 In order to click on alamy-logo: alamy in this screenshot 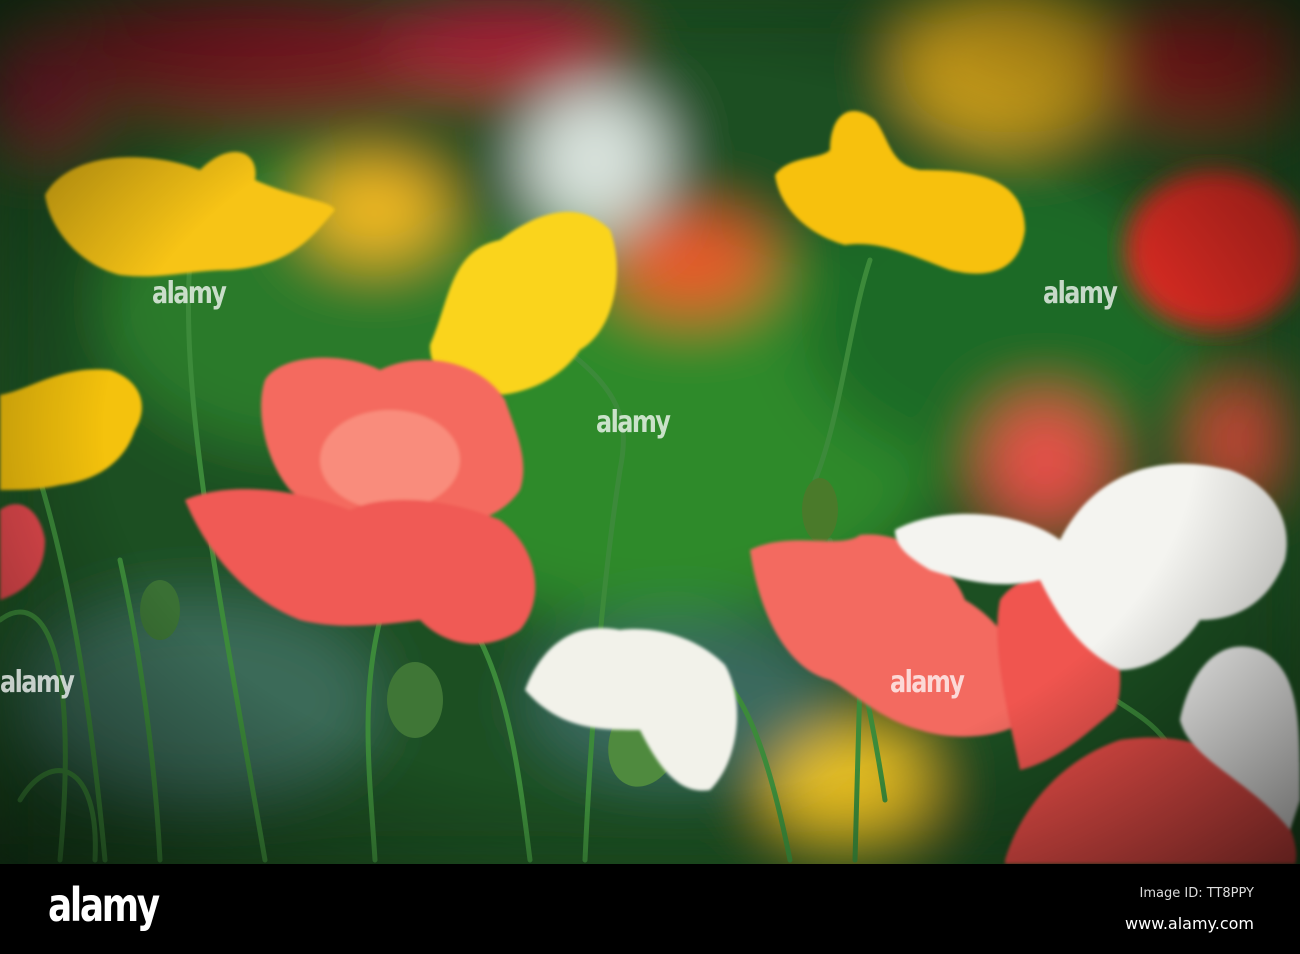, I will do `click(104, 905)`.